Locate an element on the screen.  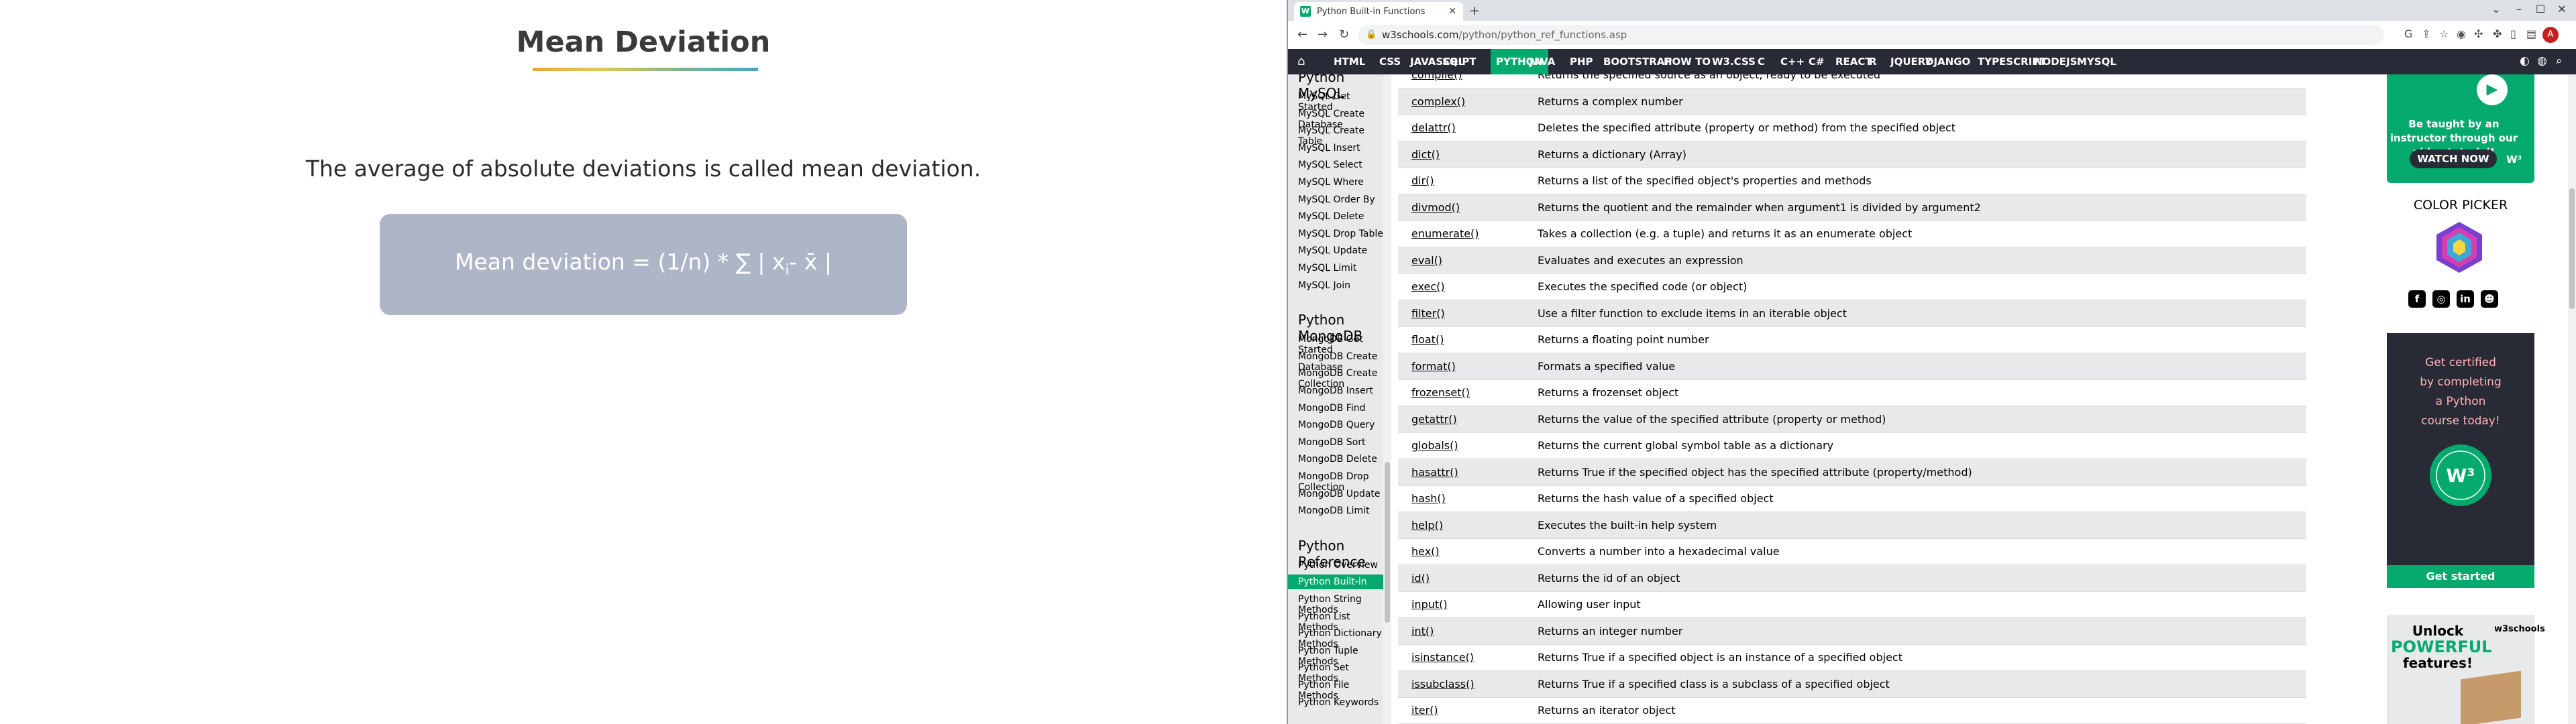
search-icon: ⌕ is located at coordinates (2559, 61).